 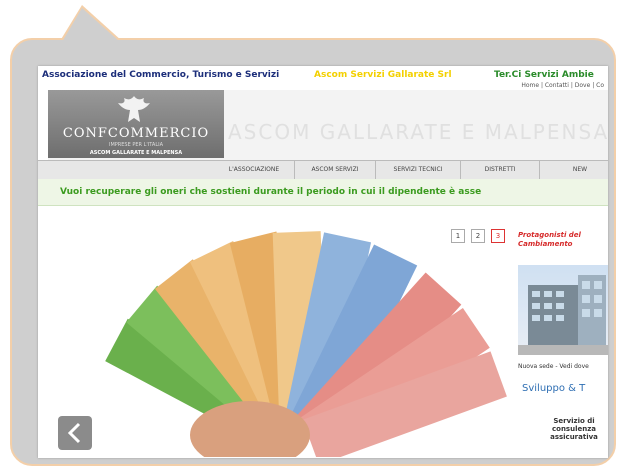 I want to click on header-watermark: ASCOM GALLARATE E MALPENSA, so click(x=418, y=132).